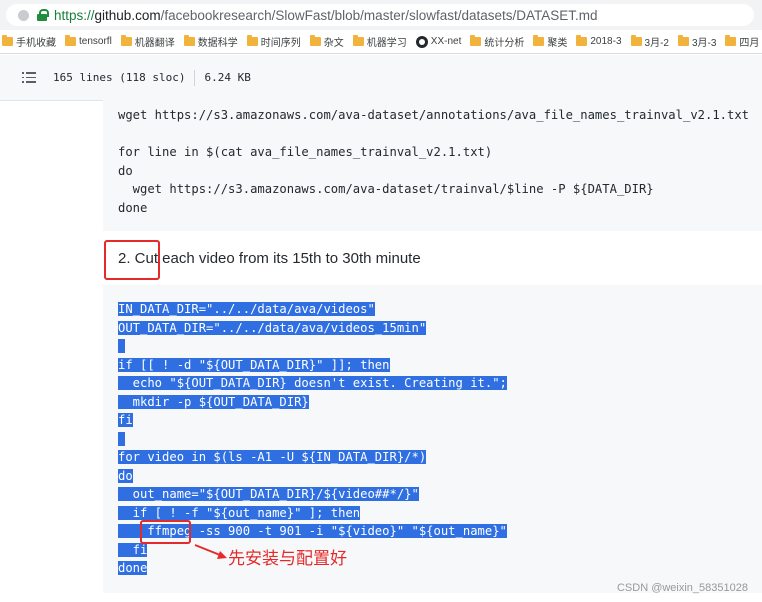  What do you see at coordinates (682, 588) in the screenshot?
I see `csdn-watermark: CSDN @weixin_58351028` at bounding box center [682, 588].